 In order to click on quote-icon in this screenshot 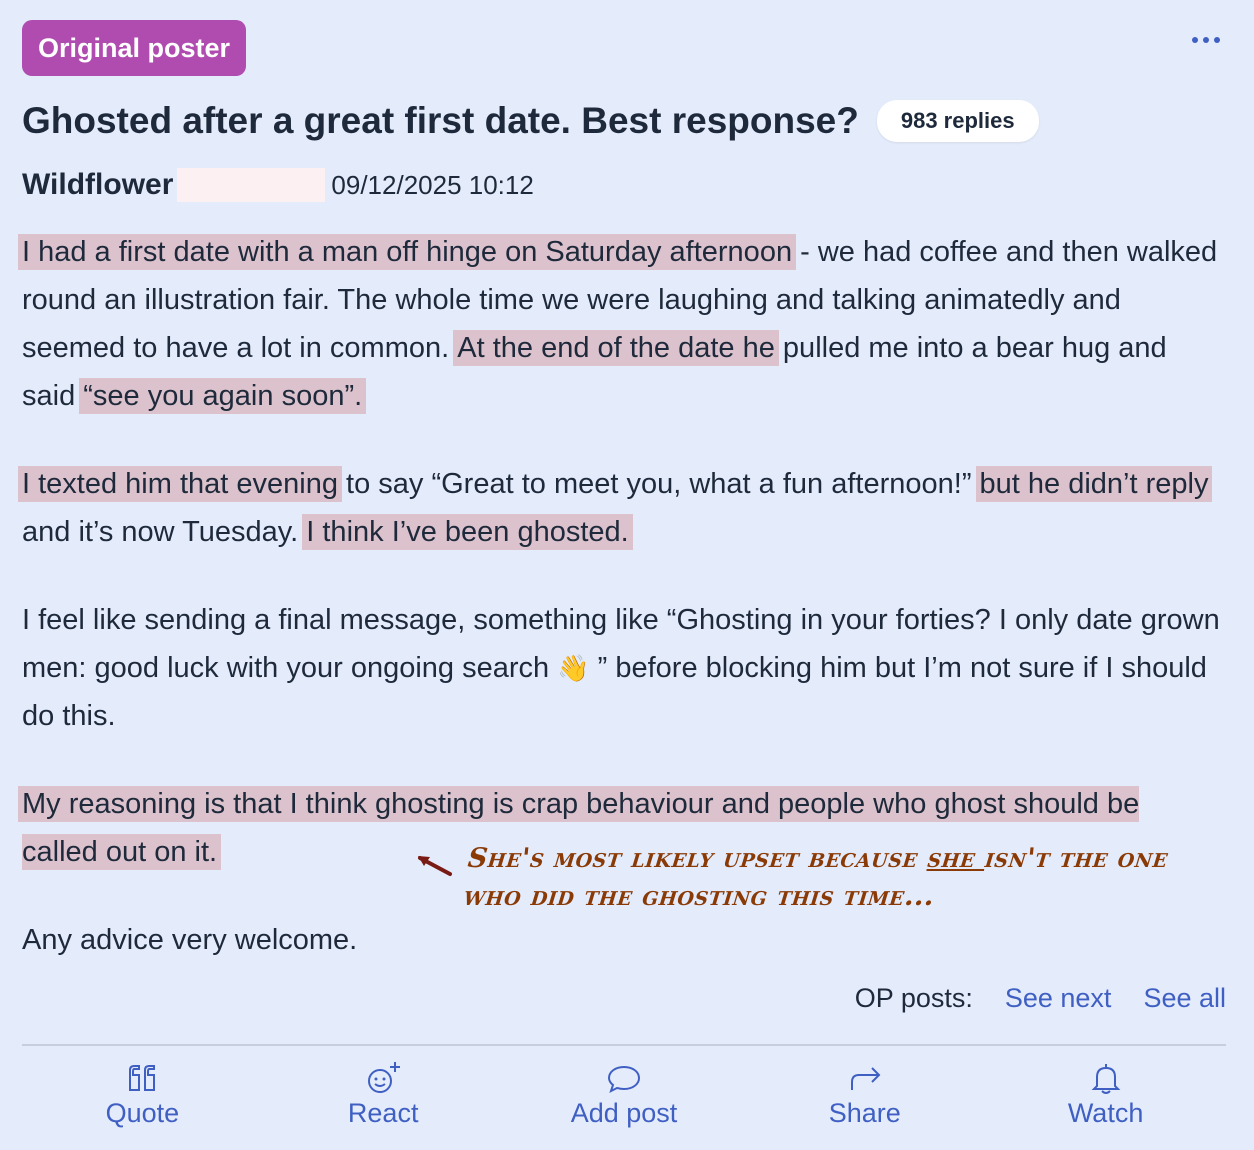, I will do `click(142, 1078)`.